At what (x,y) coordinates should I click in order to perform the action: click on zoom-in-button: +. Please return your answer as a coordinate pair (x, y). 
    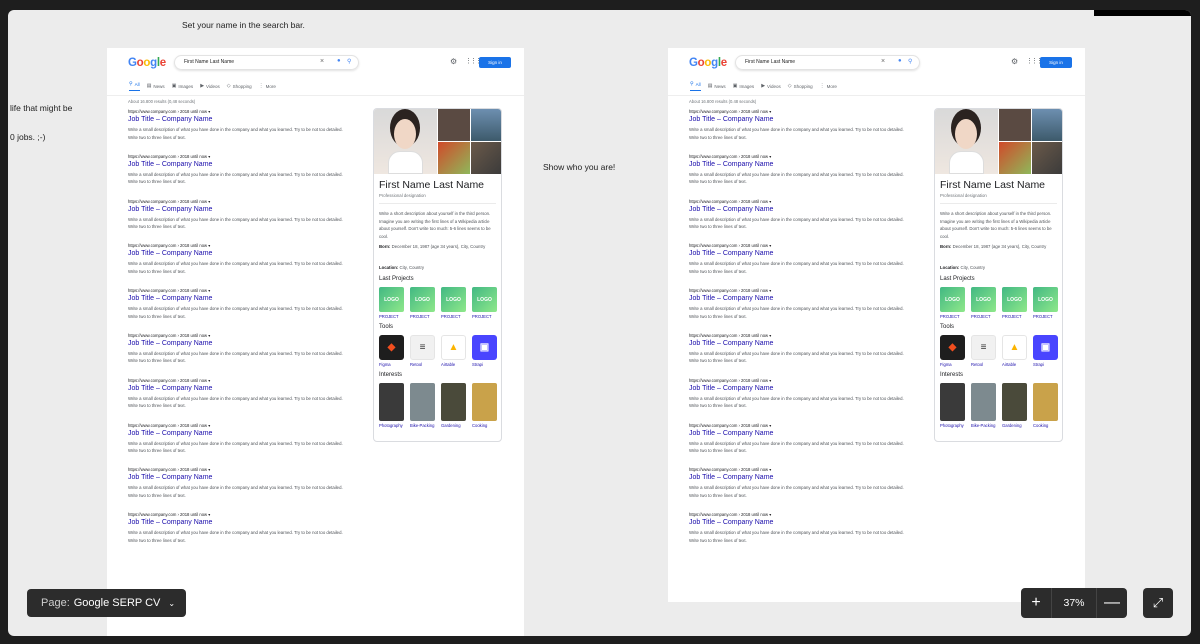
    Looking at the image, I should click on (1036, 603).